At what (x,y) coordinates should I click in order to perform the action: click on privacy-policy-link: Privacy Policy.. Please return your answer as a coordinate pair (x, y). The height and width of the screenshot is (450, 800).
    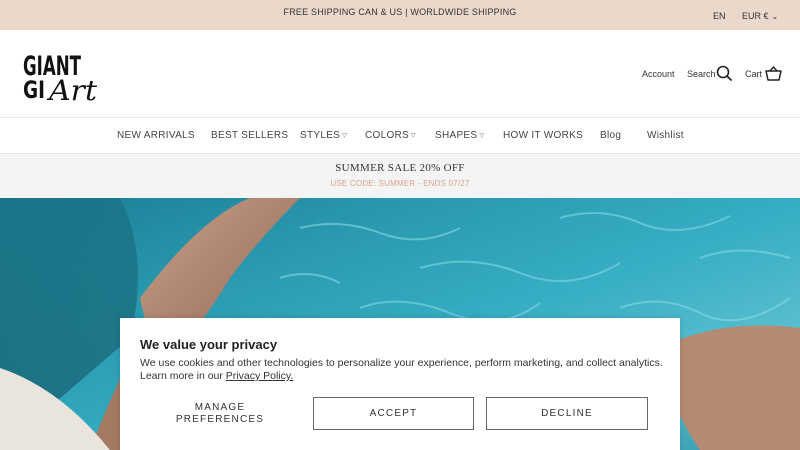
    Looking at the image, I should click on (260, 376).